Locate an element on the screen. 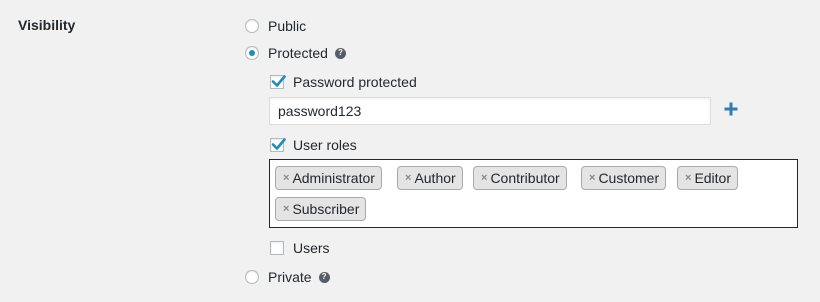  password-protected-checkbox is located at coordinates (278, 82).